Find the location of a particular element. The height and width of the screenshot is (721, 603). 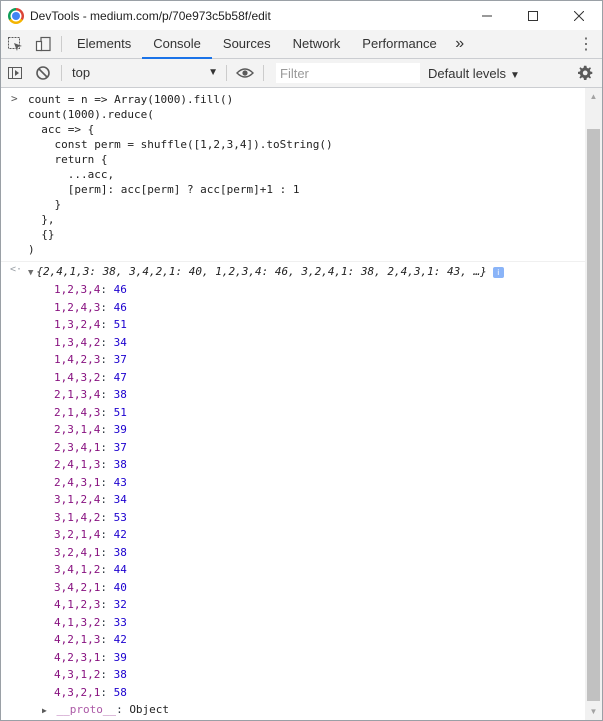

tab-performance: Performance is located at coordinates (399, 44).